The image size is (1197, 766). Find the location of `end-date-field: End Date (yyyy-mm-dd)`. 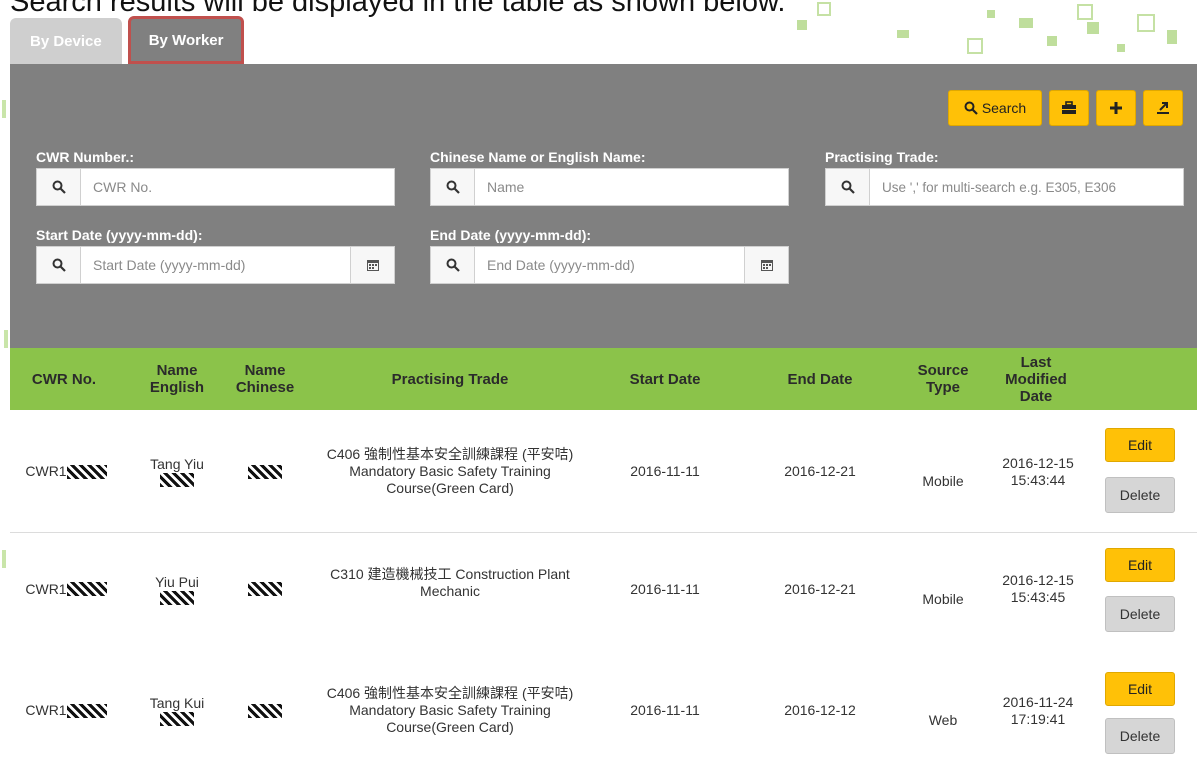

end-date-field: End Date (yyyy-mm-dd) is located at coordinates (609, 265).